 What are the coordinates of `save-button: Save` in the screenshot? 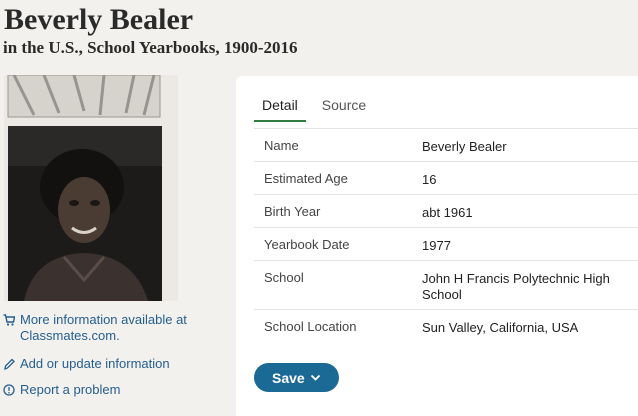 It's located at (296, 377).